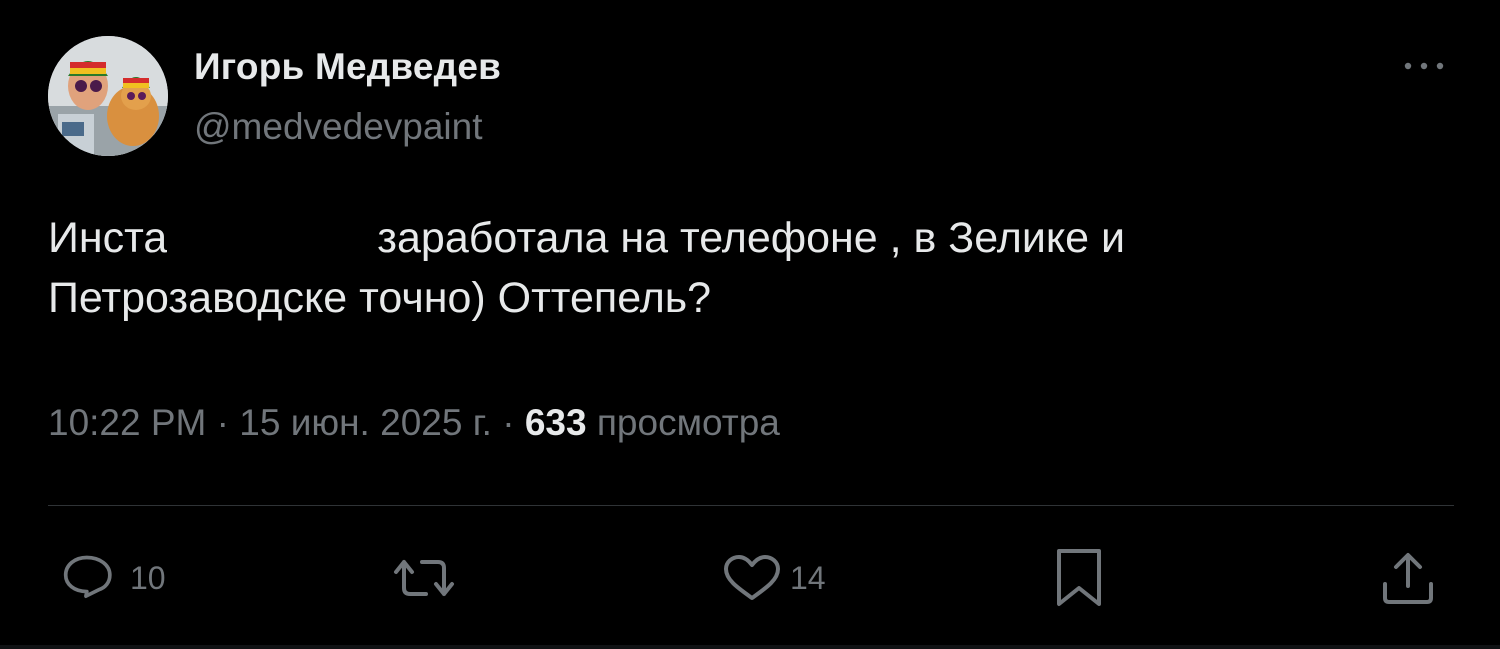 The height and width of the screenshot is (649, 1500). I want to click on more-horizontal-icon, so click(1424, 66).